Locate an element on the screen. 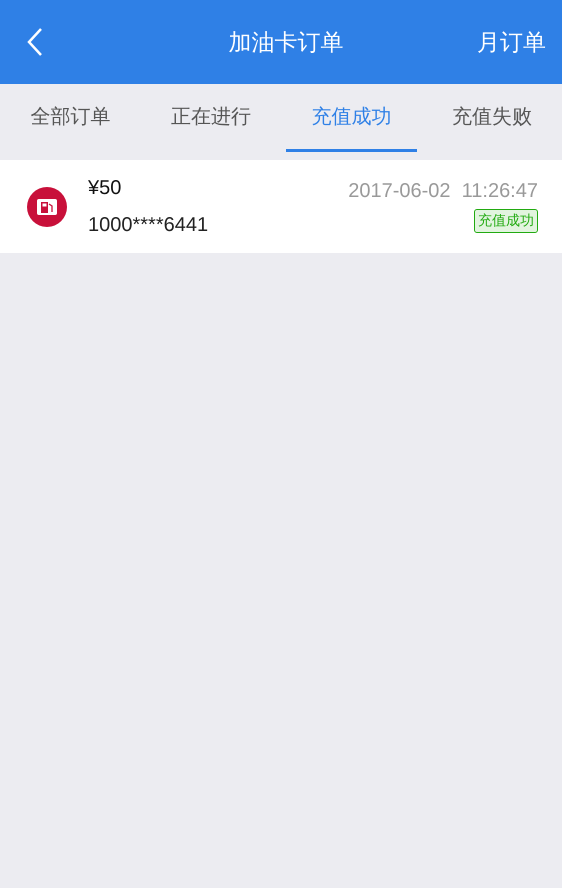 This screenshot has width=562, height=888. order-row: ¥50 1000****6441 2017-06-02 11:26:47 充值成功 is located at coordinates (281, 206).